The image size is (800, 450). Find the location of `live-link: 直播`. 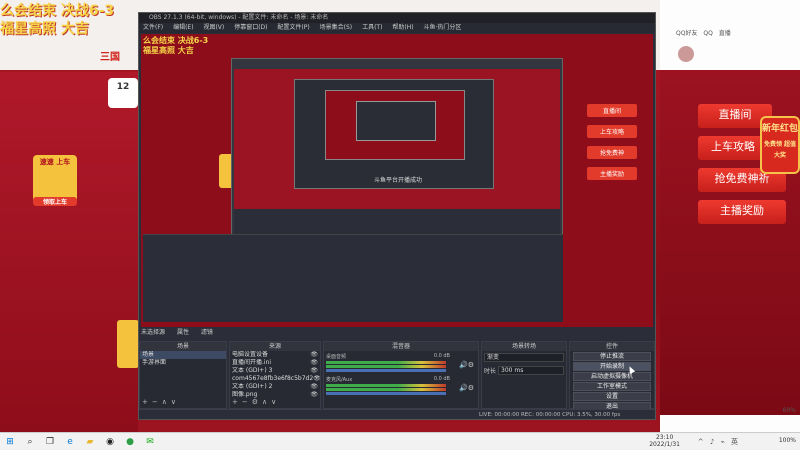

live-link: 直播 is located at coordinates (725, 33).